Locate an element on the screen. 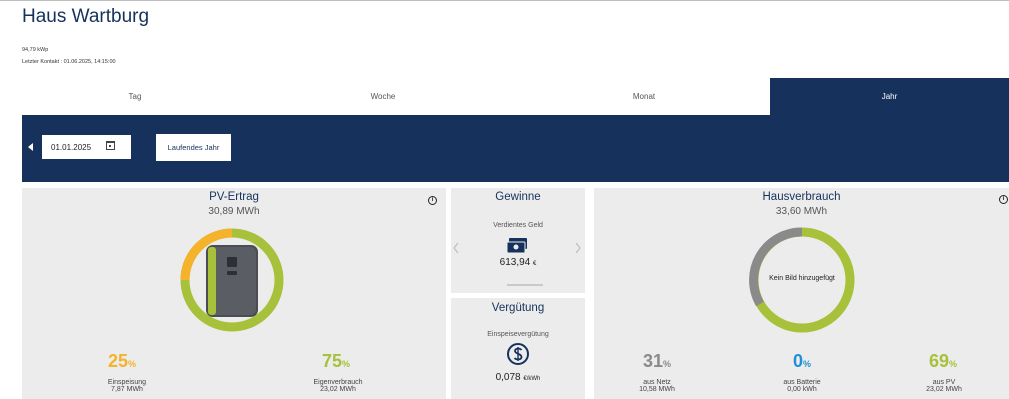 The height and width of the screenshot is (399, 1009). battery-label: aus Batterie 0,00 kWh is located at coordinates (802, 386).